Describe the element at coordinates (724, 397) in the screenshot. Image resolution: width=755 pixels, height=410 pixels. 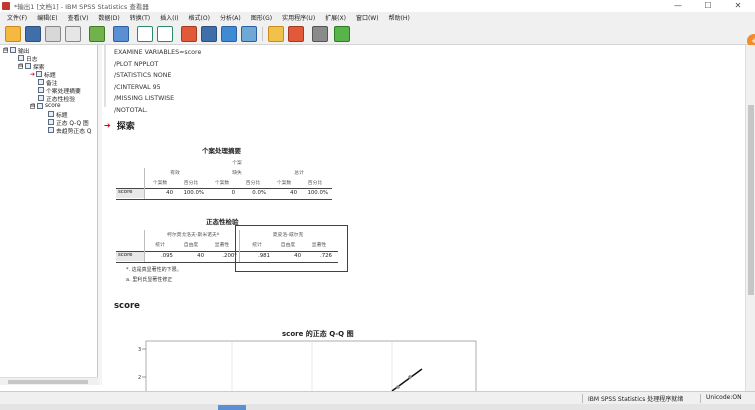
I see `unicode-status: Unicode:ON` at that location.